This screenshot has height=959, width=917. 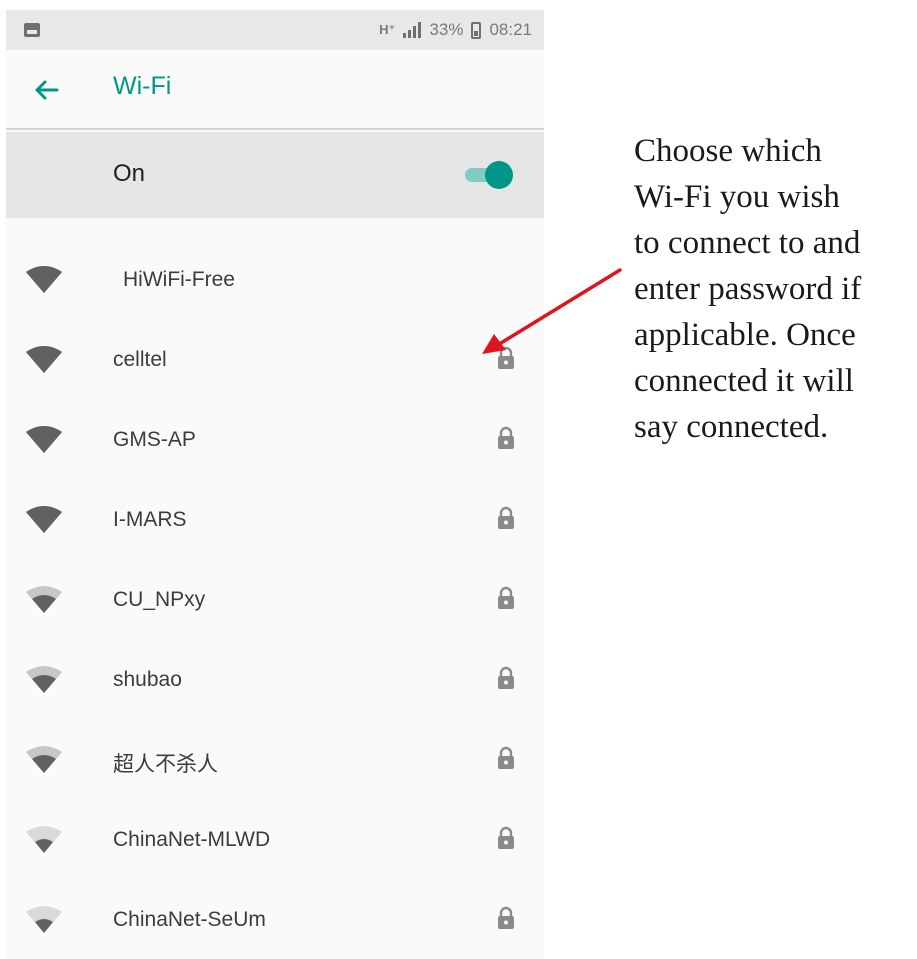 I want to click on network-name: GMS-AP, so click(x=154, y=439).